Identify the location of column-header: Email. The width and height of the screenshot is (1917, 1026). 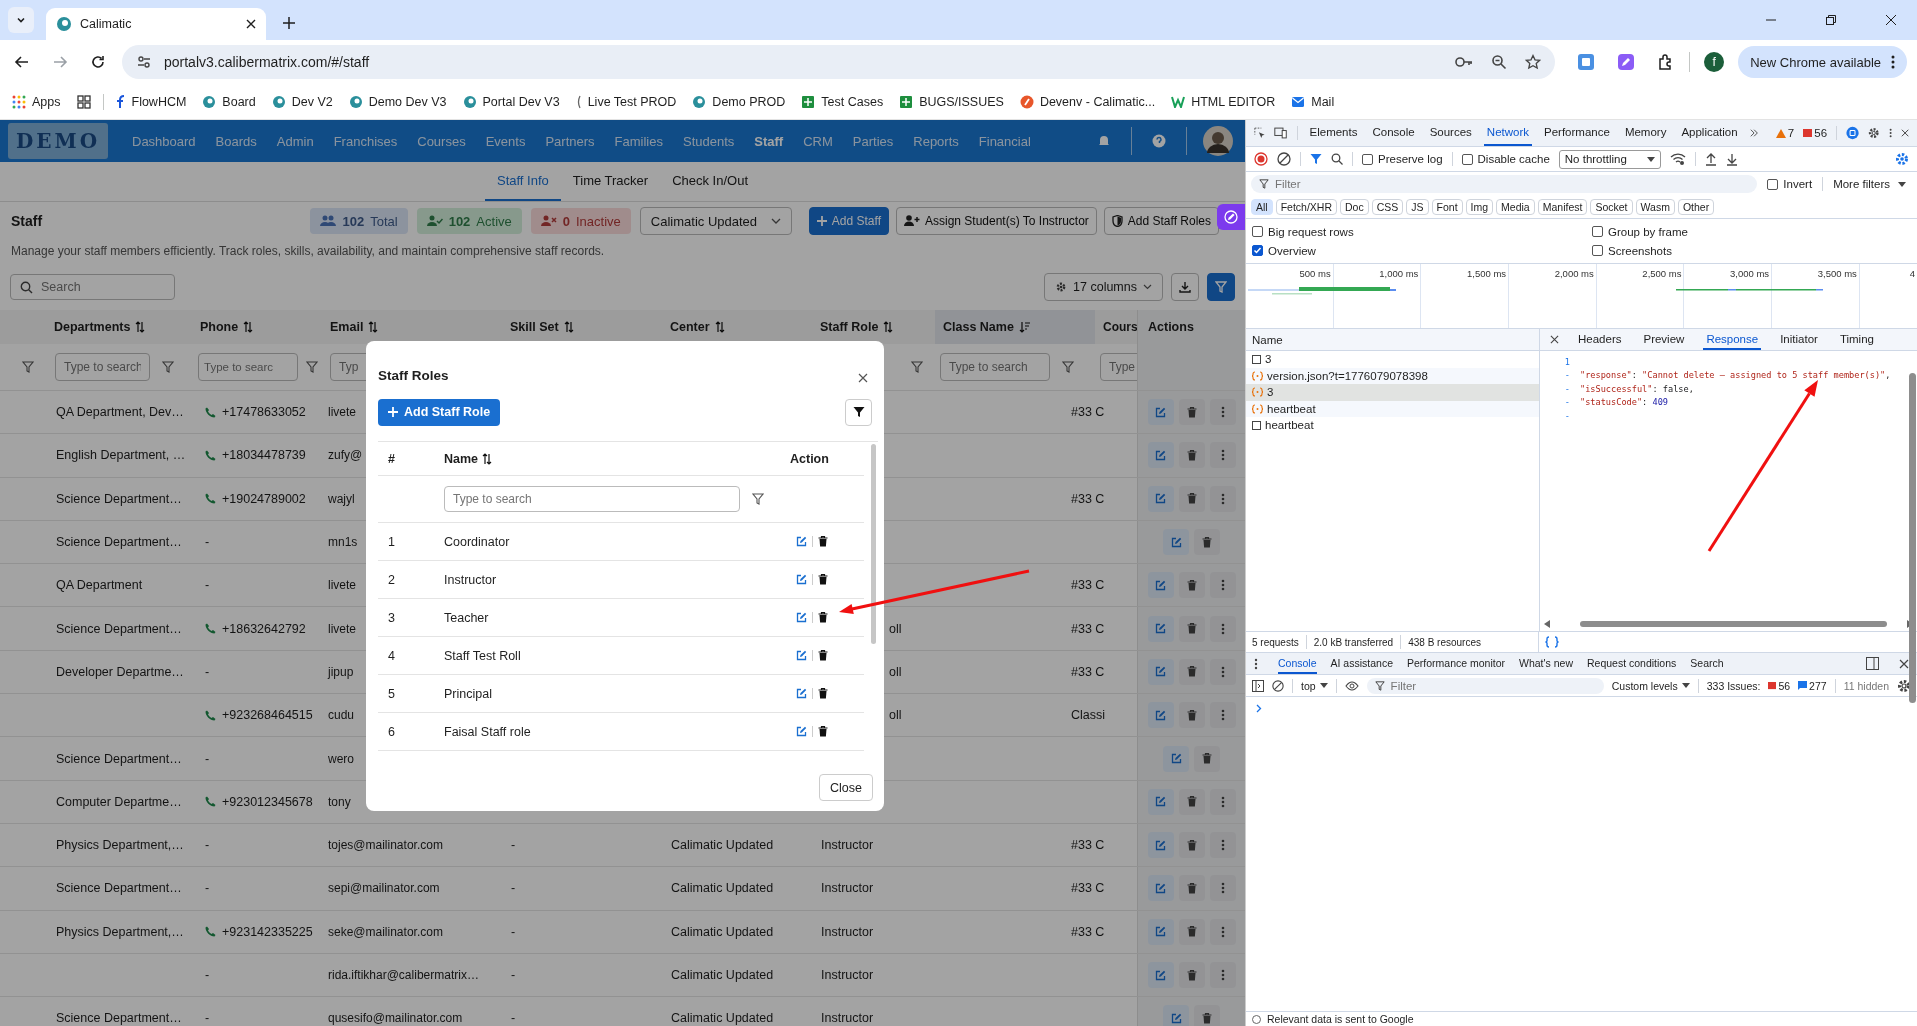
(347, 327).